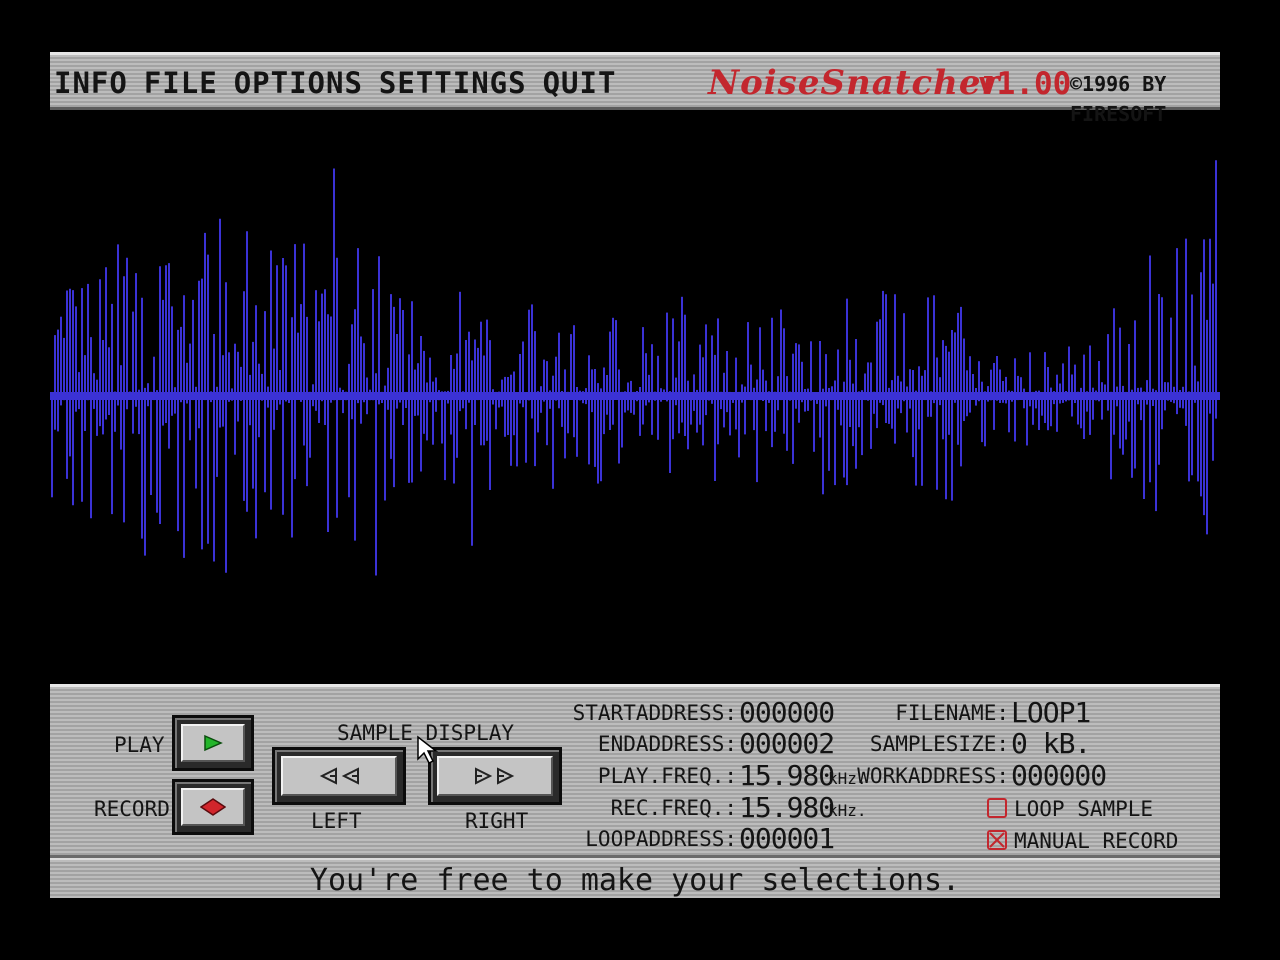  Describe the element at coordinates (667, 744) in the screenshot. I see `endaddress-label: ENDADDRESS:` at that location.